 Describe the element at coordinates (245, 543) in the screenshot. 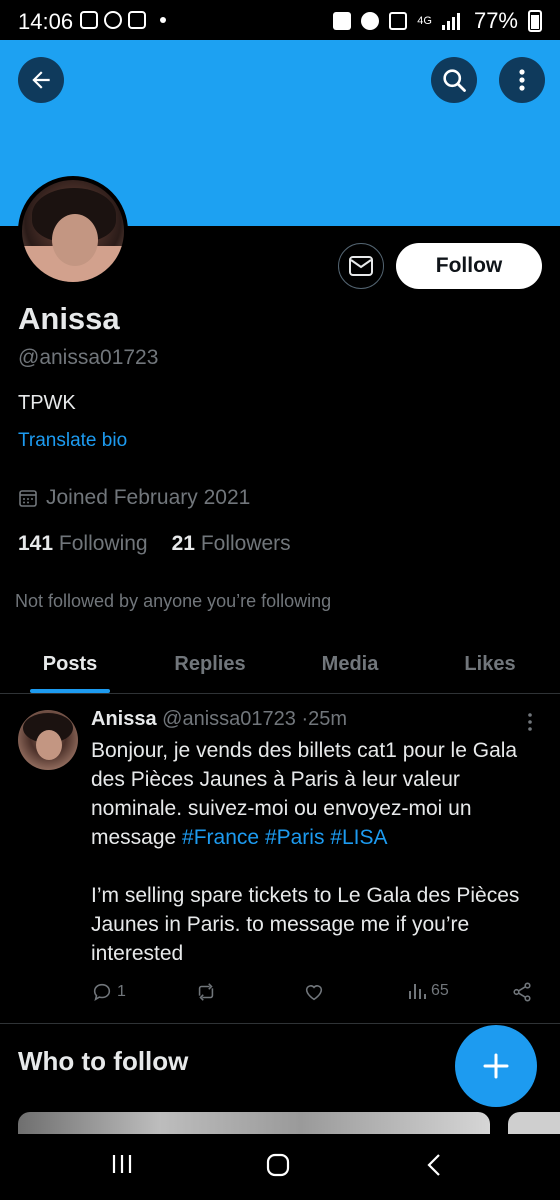

I see `followers-label: Followers` at that location.